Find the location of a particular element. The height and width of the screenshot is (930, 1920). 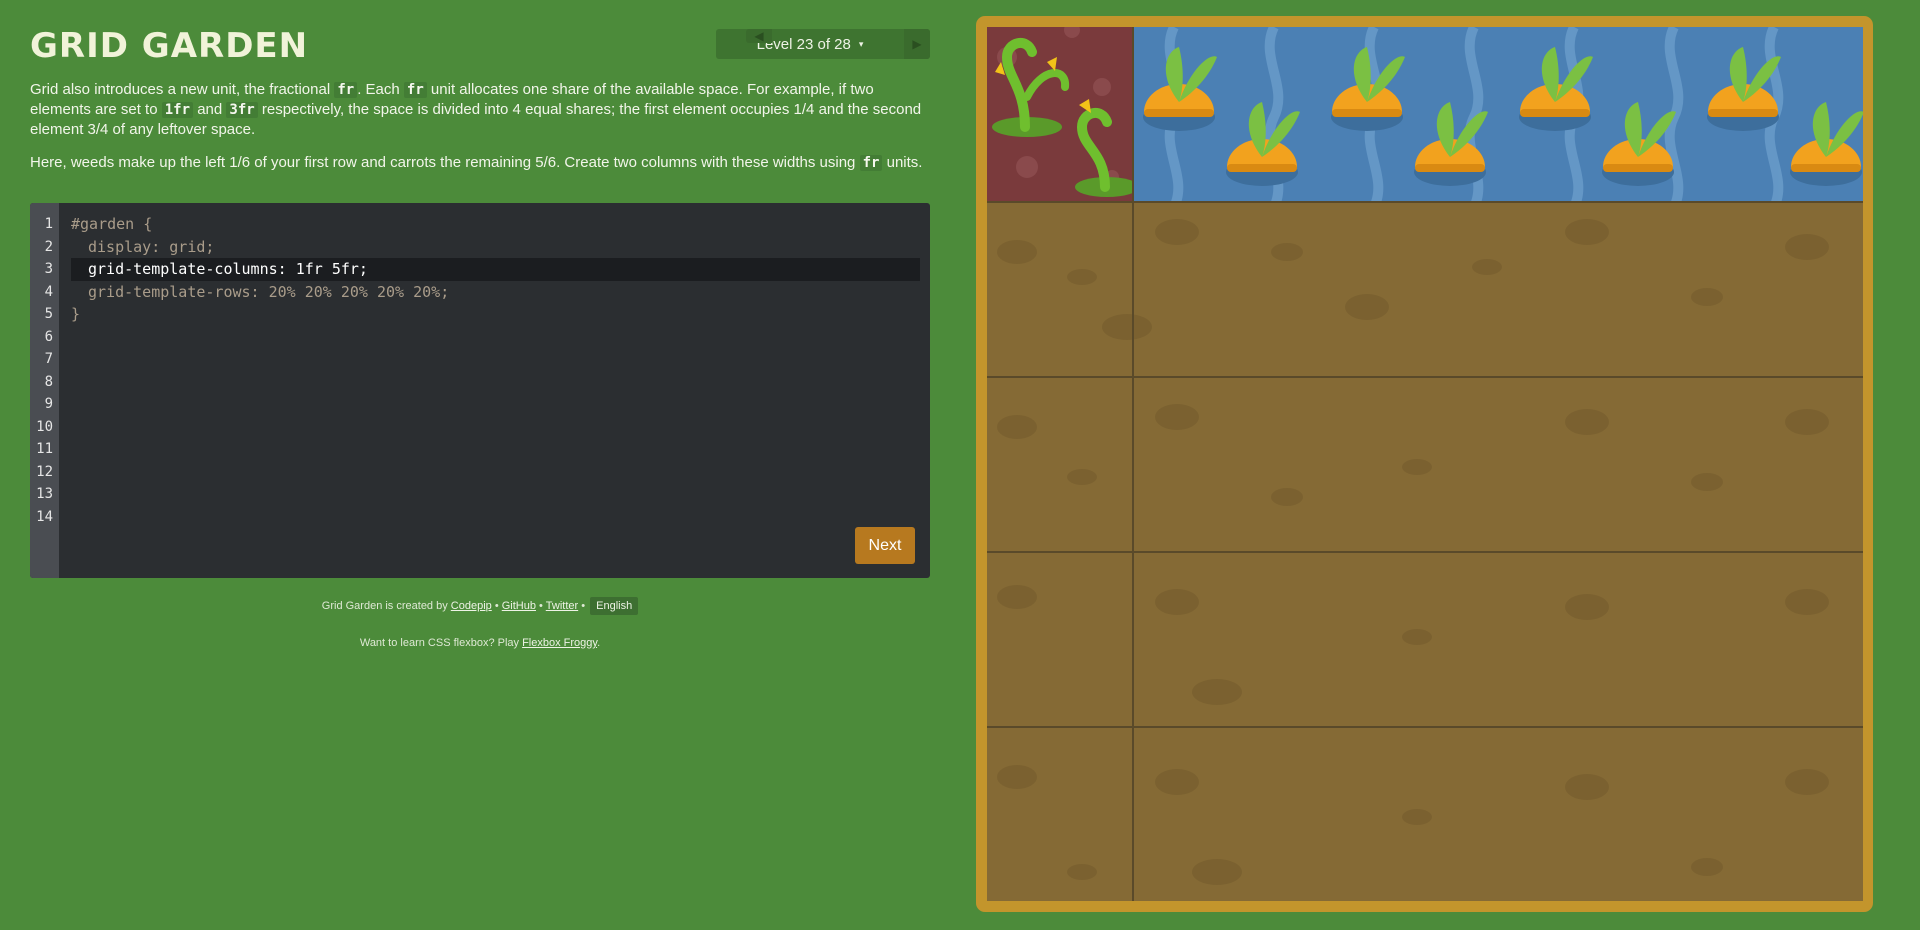

instr-text: and is located at coordinates (210, 109).